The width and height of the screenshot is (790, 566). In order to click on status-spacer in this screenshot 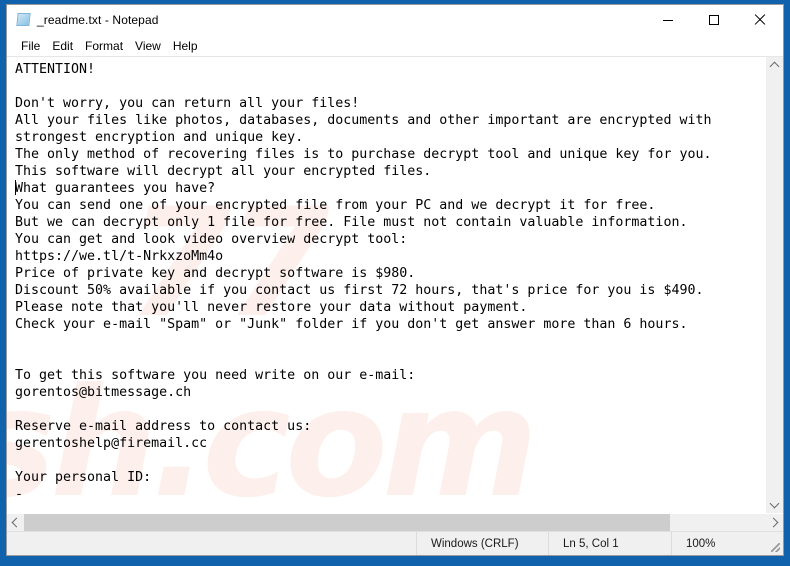, I will do `click(211, 543)`.